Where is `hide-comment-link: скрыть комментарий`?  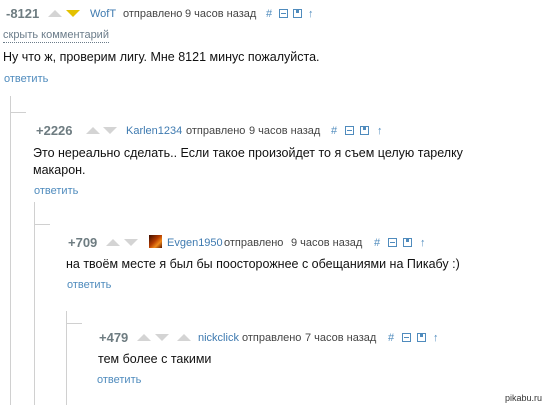
hide-comment-link: скрыть комментарий is located at coordinates (56, 36).